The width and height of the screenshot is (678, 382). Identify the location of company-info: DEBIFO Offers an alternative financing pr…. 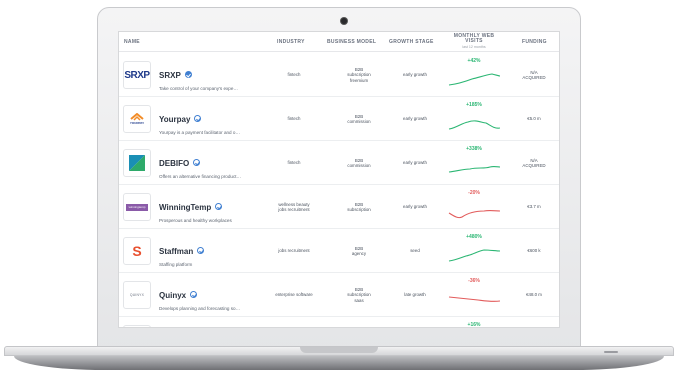
(219, 166).